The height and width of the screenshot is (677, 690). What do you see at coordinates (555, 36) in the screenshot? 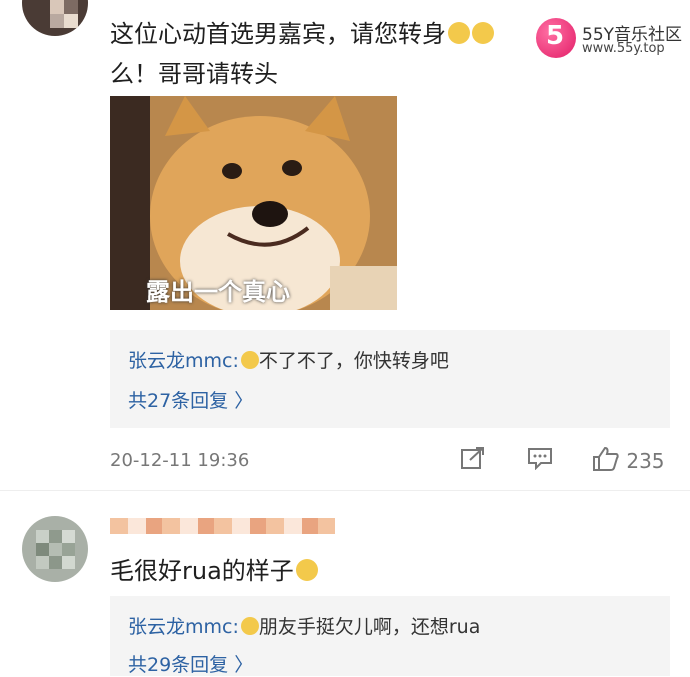
I see `logo-digit: 5` at bounding box center [555, 36].